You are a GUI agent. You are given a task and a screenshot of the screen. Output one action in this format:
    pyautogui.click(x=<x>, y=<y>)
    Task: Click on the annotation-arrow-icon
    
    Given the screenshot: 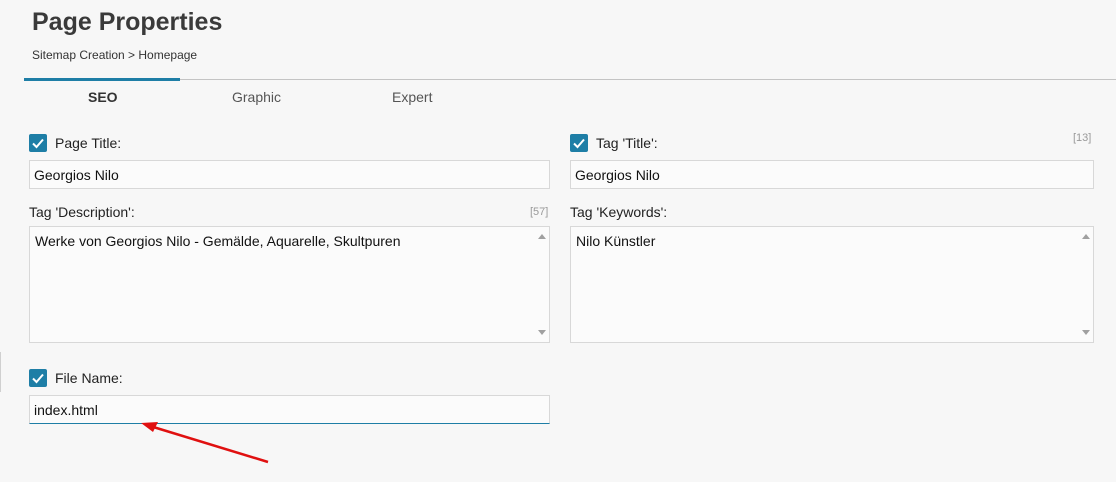 What is the action you would take?
    pyautogui.click(x=205, y=443)
    